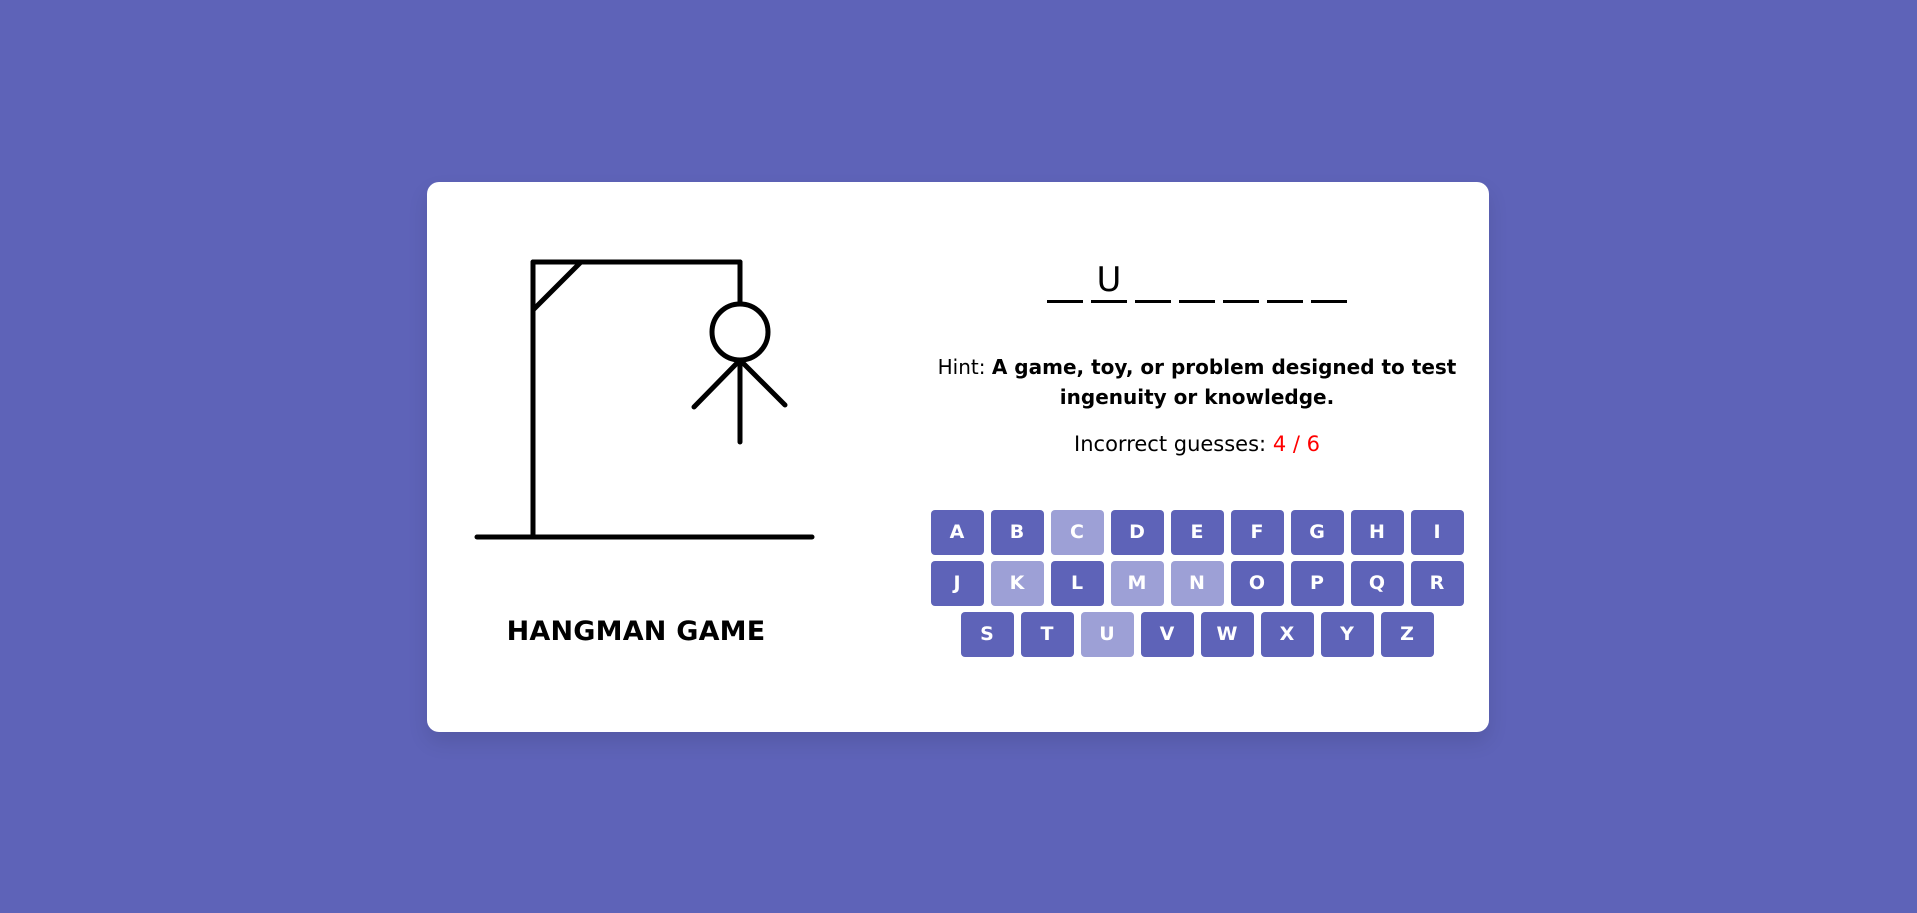 The width and height of the screenshot is (1917, 913). Describe the element at coordinates (1257, 583) in the screenshot. I see `key-o: O` at that location.